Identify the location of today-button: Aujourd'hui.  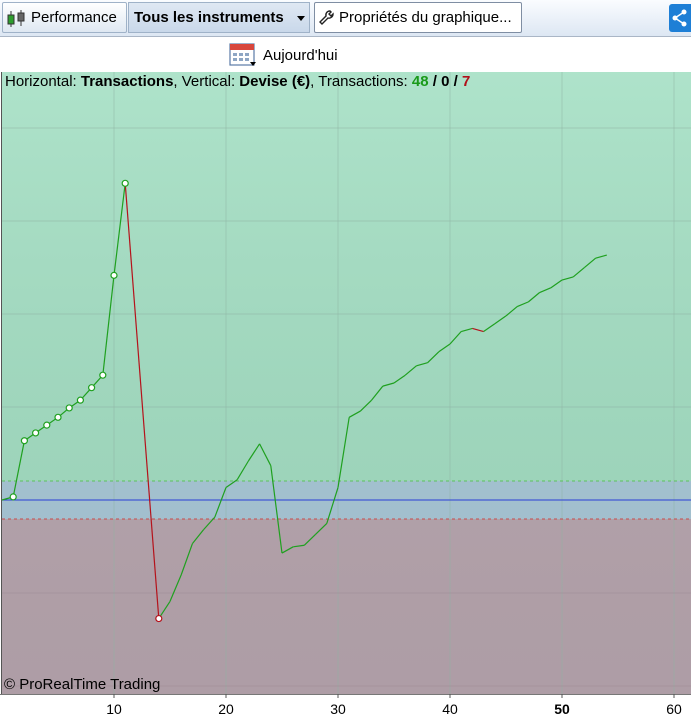
(283, 55).